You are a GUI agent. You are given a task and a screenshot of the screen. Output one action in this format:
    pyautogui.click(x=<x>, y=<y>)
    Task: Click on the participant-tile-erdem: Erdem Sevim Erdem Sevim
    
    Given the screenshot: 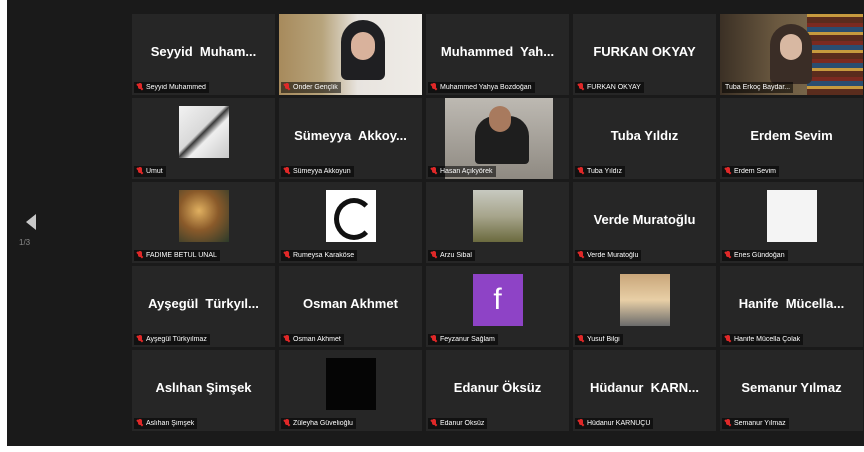 What is the action you would take?
    pyautogui.click(x=791, y=138)
    